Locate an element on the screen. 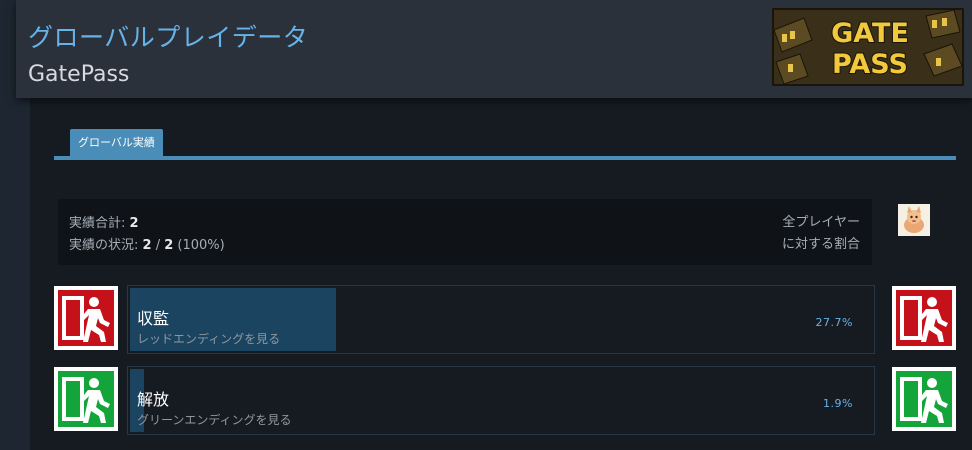  percent-of-all-players-label: 全プレイヤー に対する割合 is located at coordinates (820, 233).